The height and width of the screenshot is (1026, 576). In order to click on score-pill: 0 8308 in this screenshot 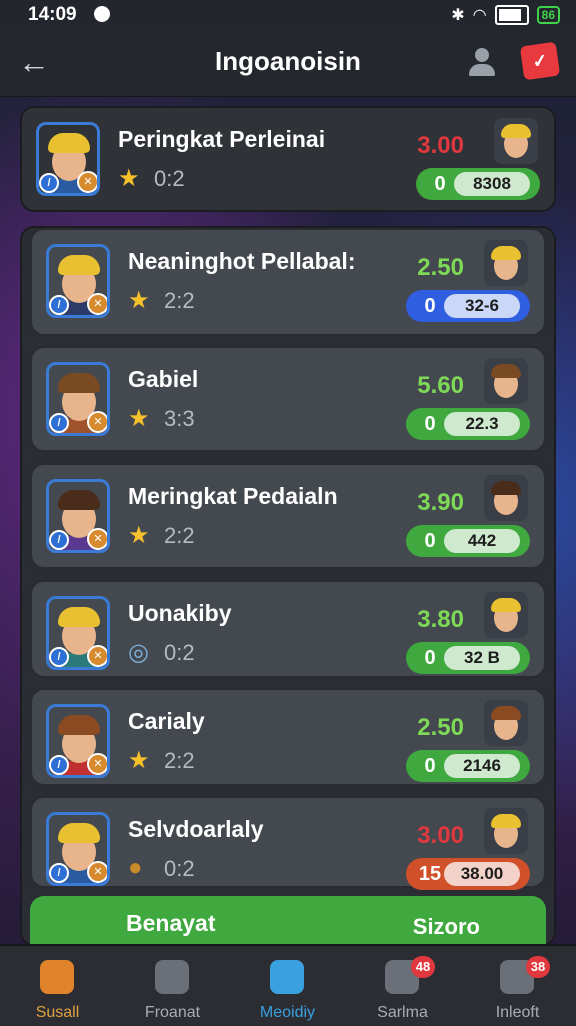, I will do `click(478, 184)`.